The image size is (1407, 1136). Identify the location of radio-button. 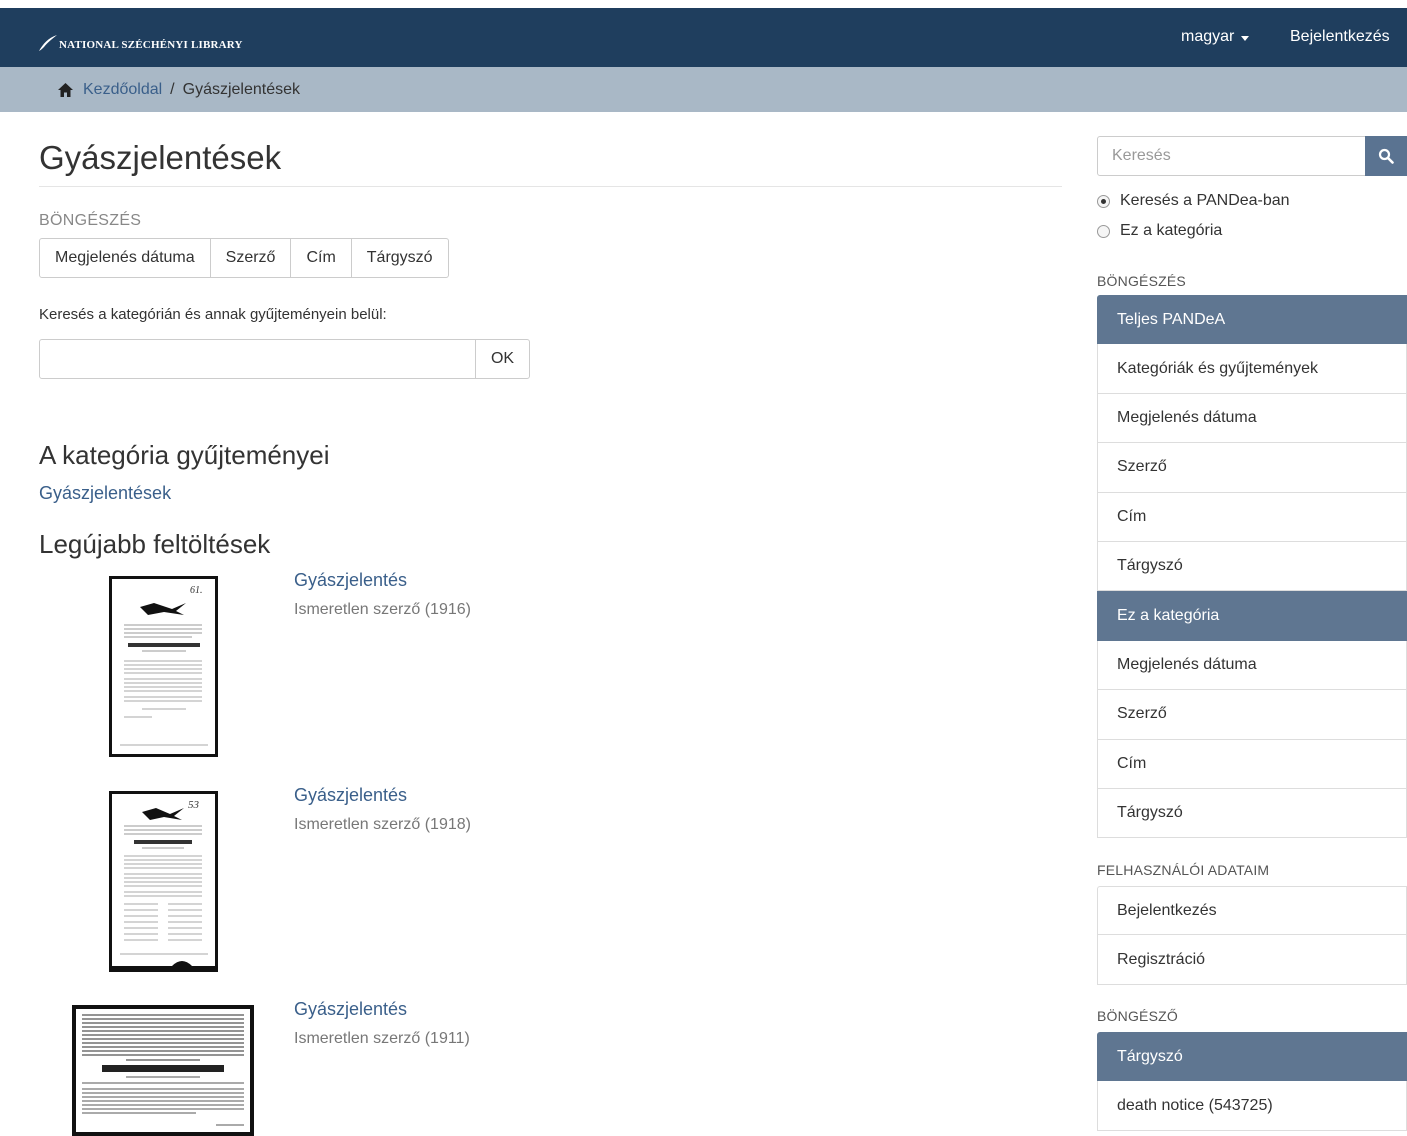
(1103, 231).